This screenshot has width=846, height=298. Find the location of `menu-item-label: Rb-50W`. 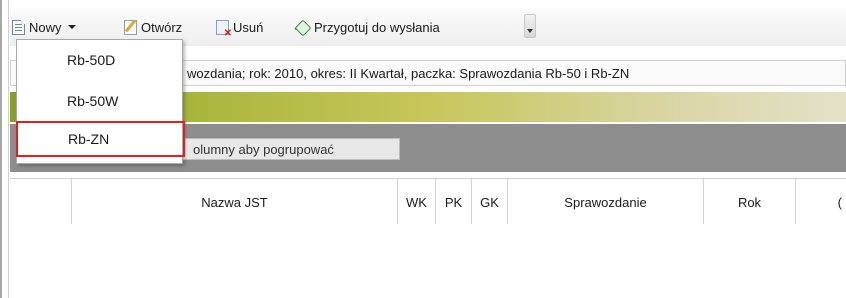

menu-item-label: Rb-50W is located at coordinates (93, 101).